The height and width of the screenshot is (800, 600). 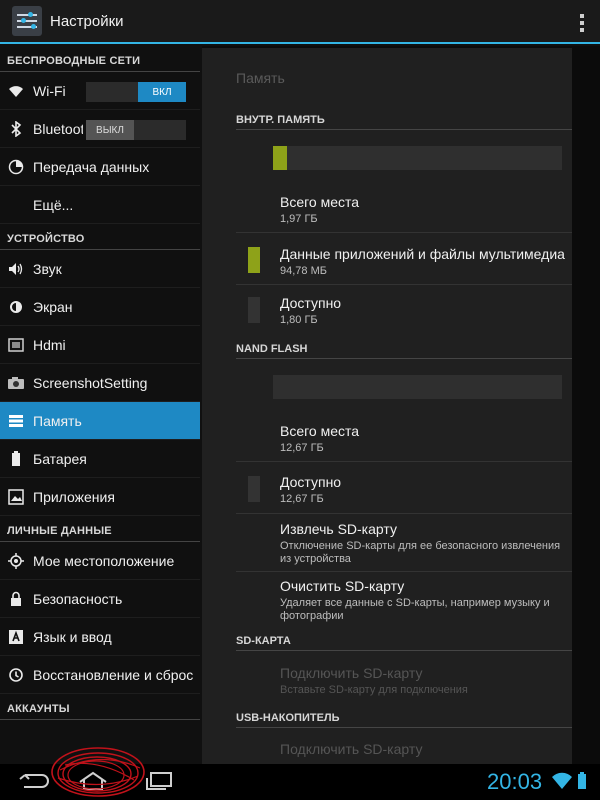 What do you see at coordinates (280, 158) in the screenshot?
I see `internal-usage-fill` at bounding box center [280, 158].